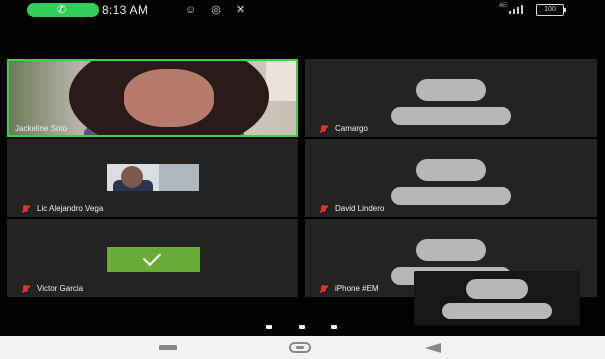  What do you see at coordinates (351, 128) in the screenshot?
I see `participant-name: Camargo` at bounding box center [351, 128].